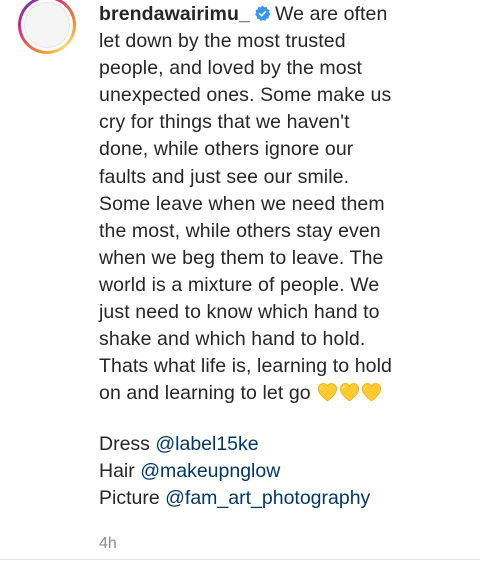  Describe the element at coordinates (226, 149) in the screenshot. I see `caption-line: done, while others ignore our` at that location.